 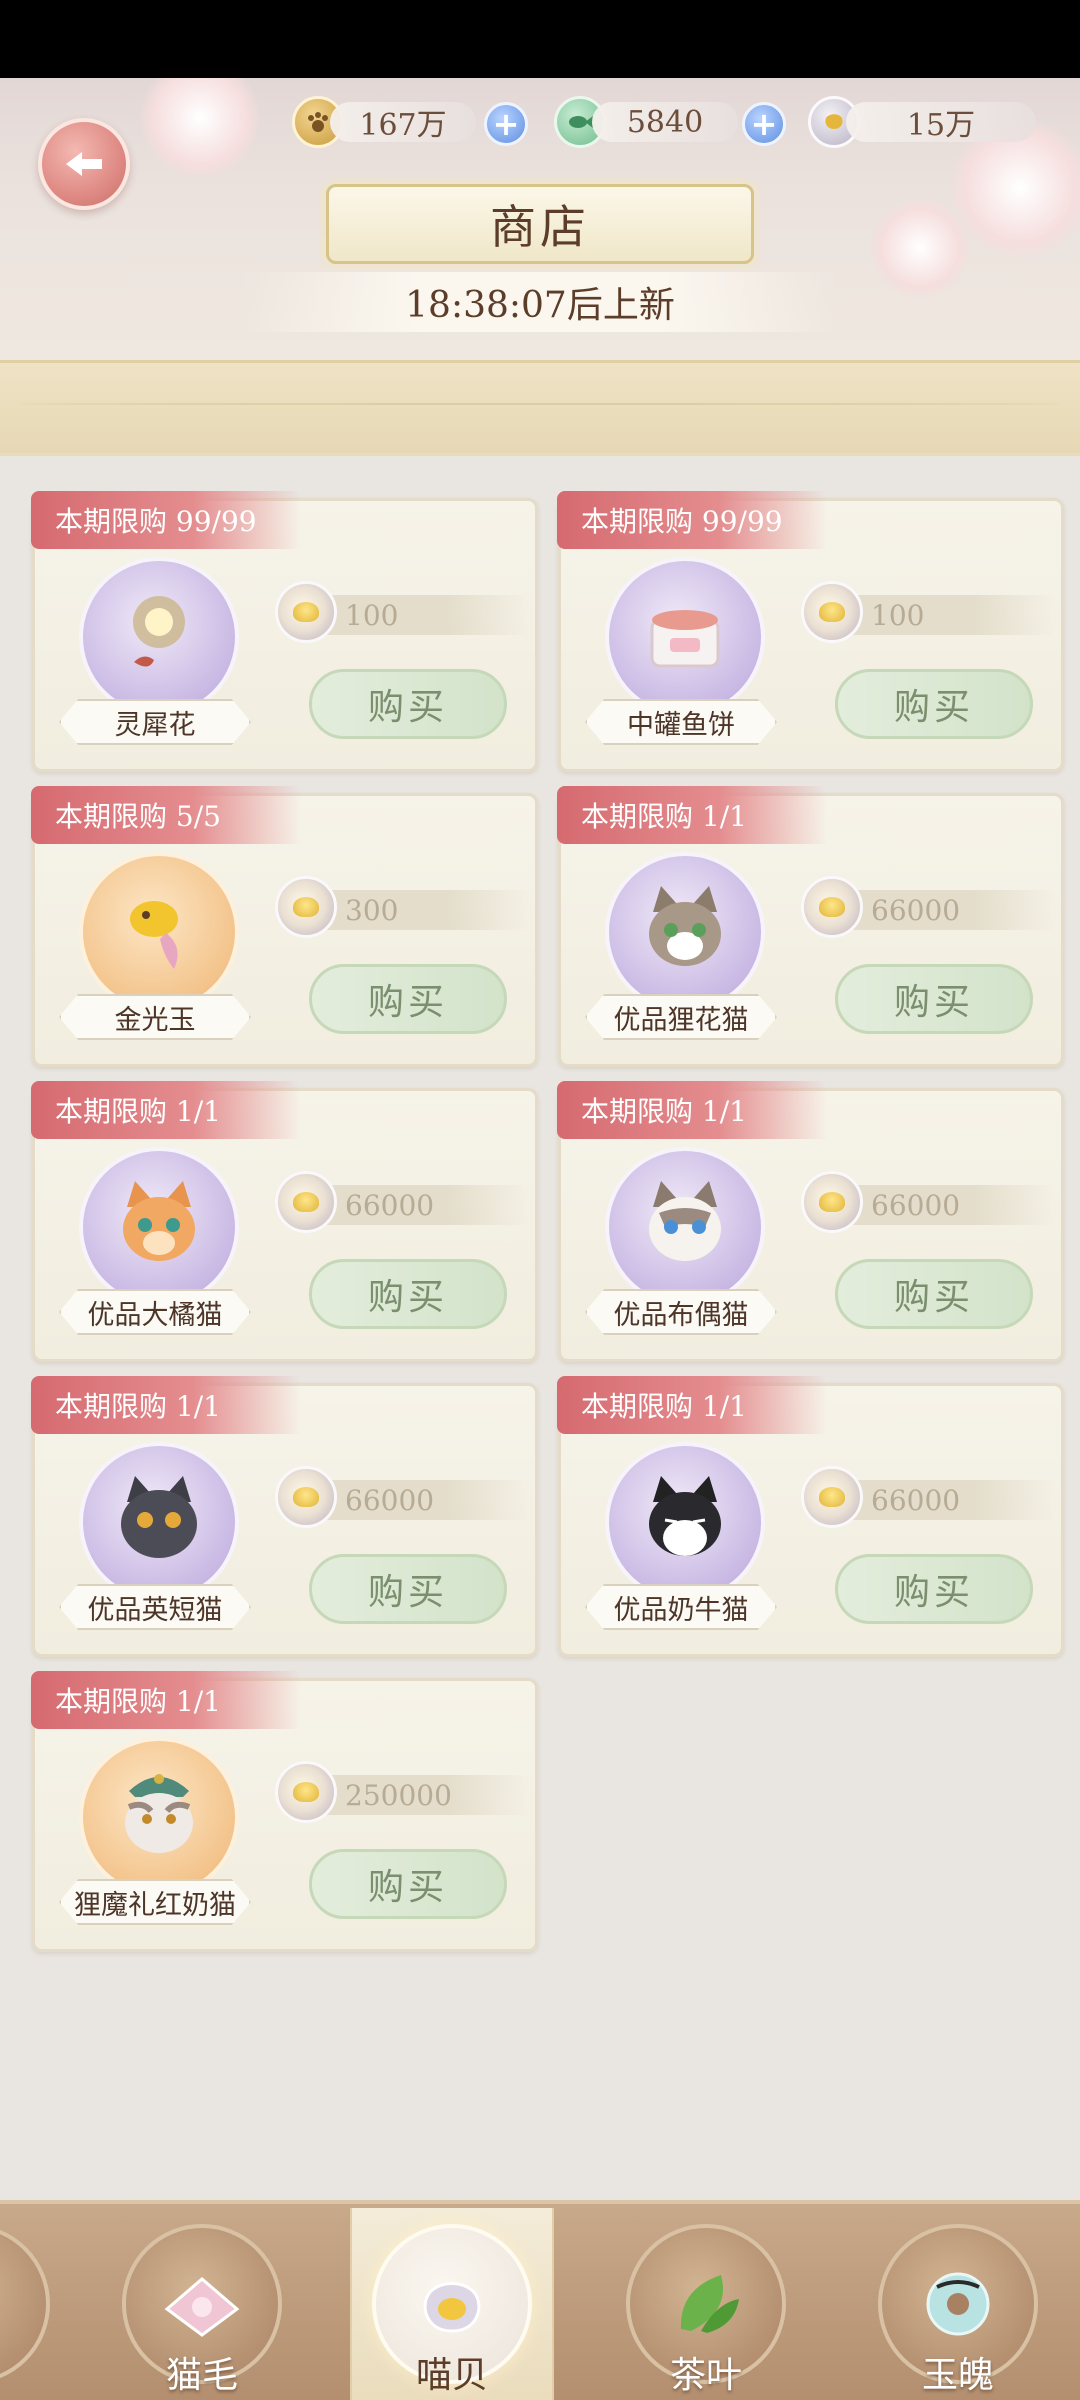 What do you see at coordinates (159, 932) in the screenshot?
I see `golden-fish-jade-icon` at bounding box center [159, 932].